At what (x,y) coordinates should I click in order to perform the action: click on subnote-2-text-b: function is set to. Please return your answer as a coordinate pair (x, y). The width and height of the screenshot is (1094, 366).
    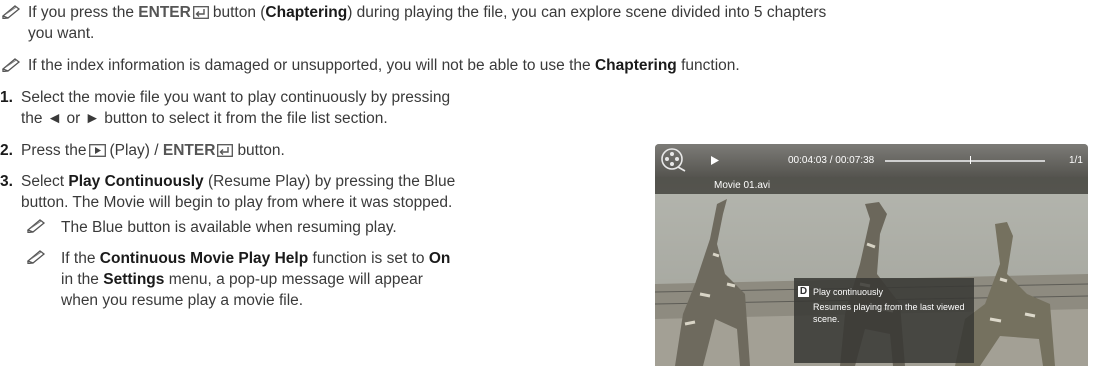
    Looking at the image, I should click on (368, 258).